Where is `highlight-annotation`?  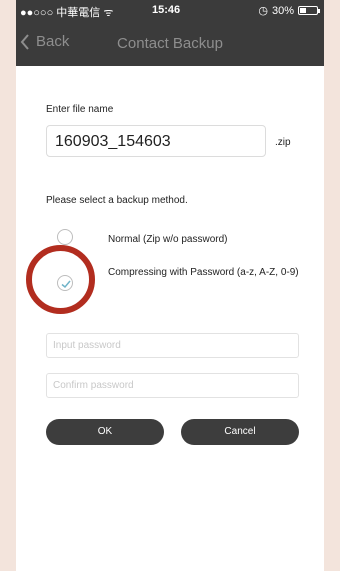
highlight-annotation is located at coordinates (60, 279).